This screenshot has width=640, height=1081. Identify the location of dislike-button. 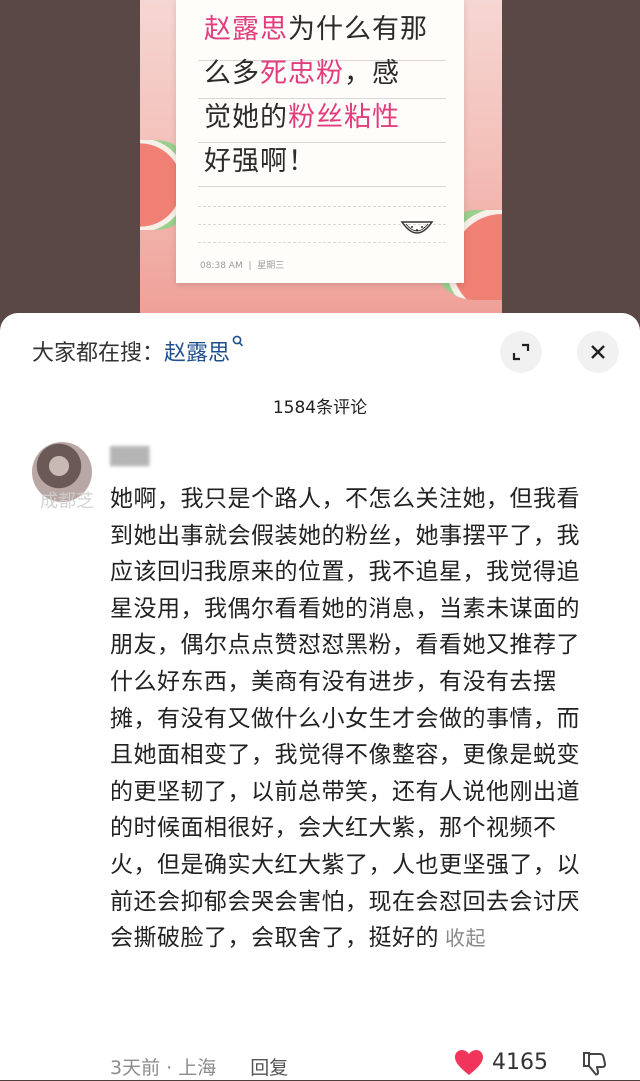
(594, 1065).